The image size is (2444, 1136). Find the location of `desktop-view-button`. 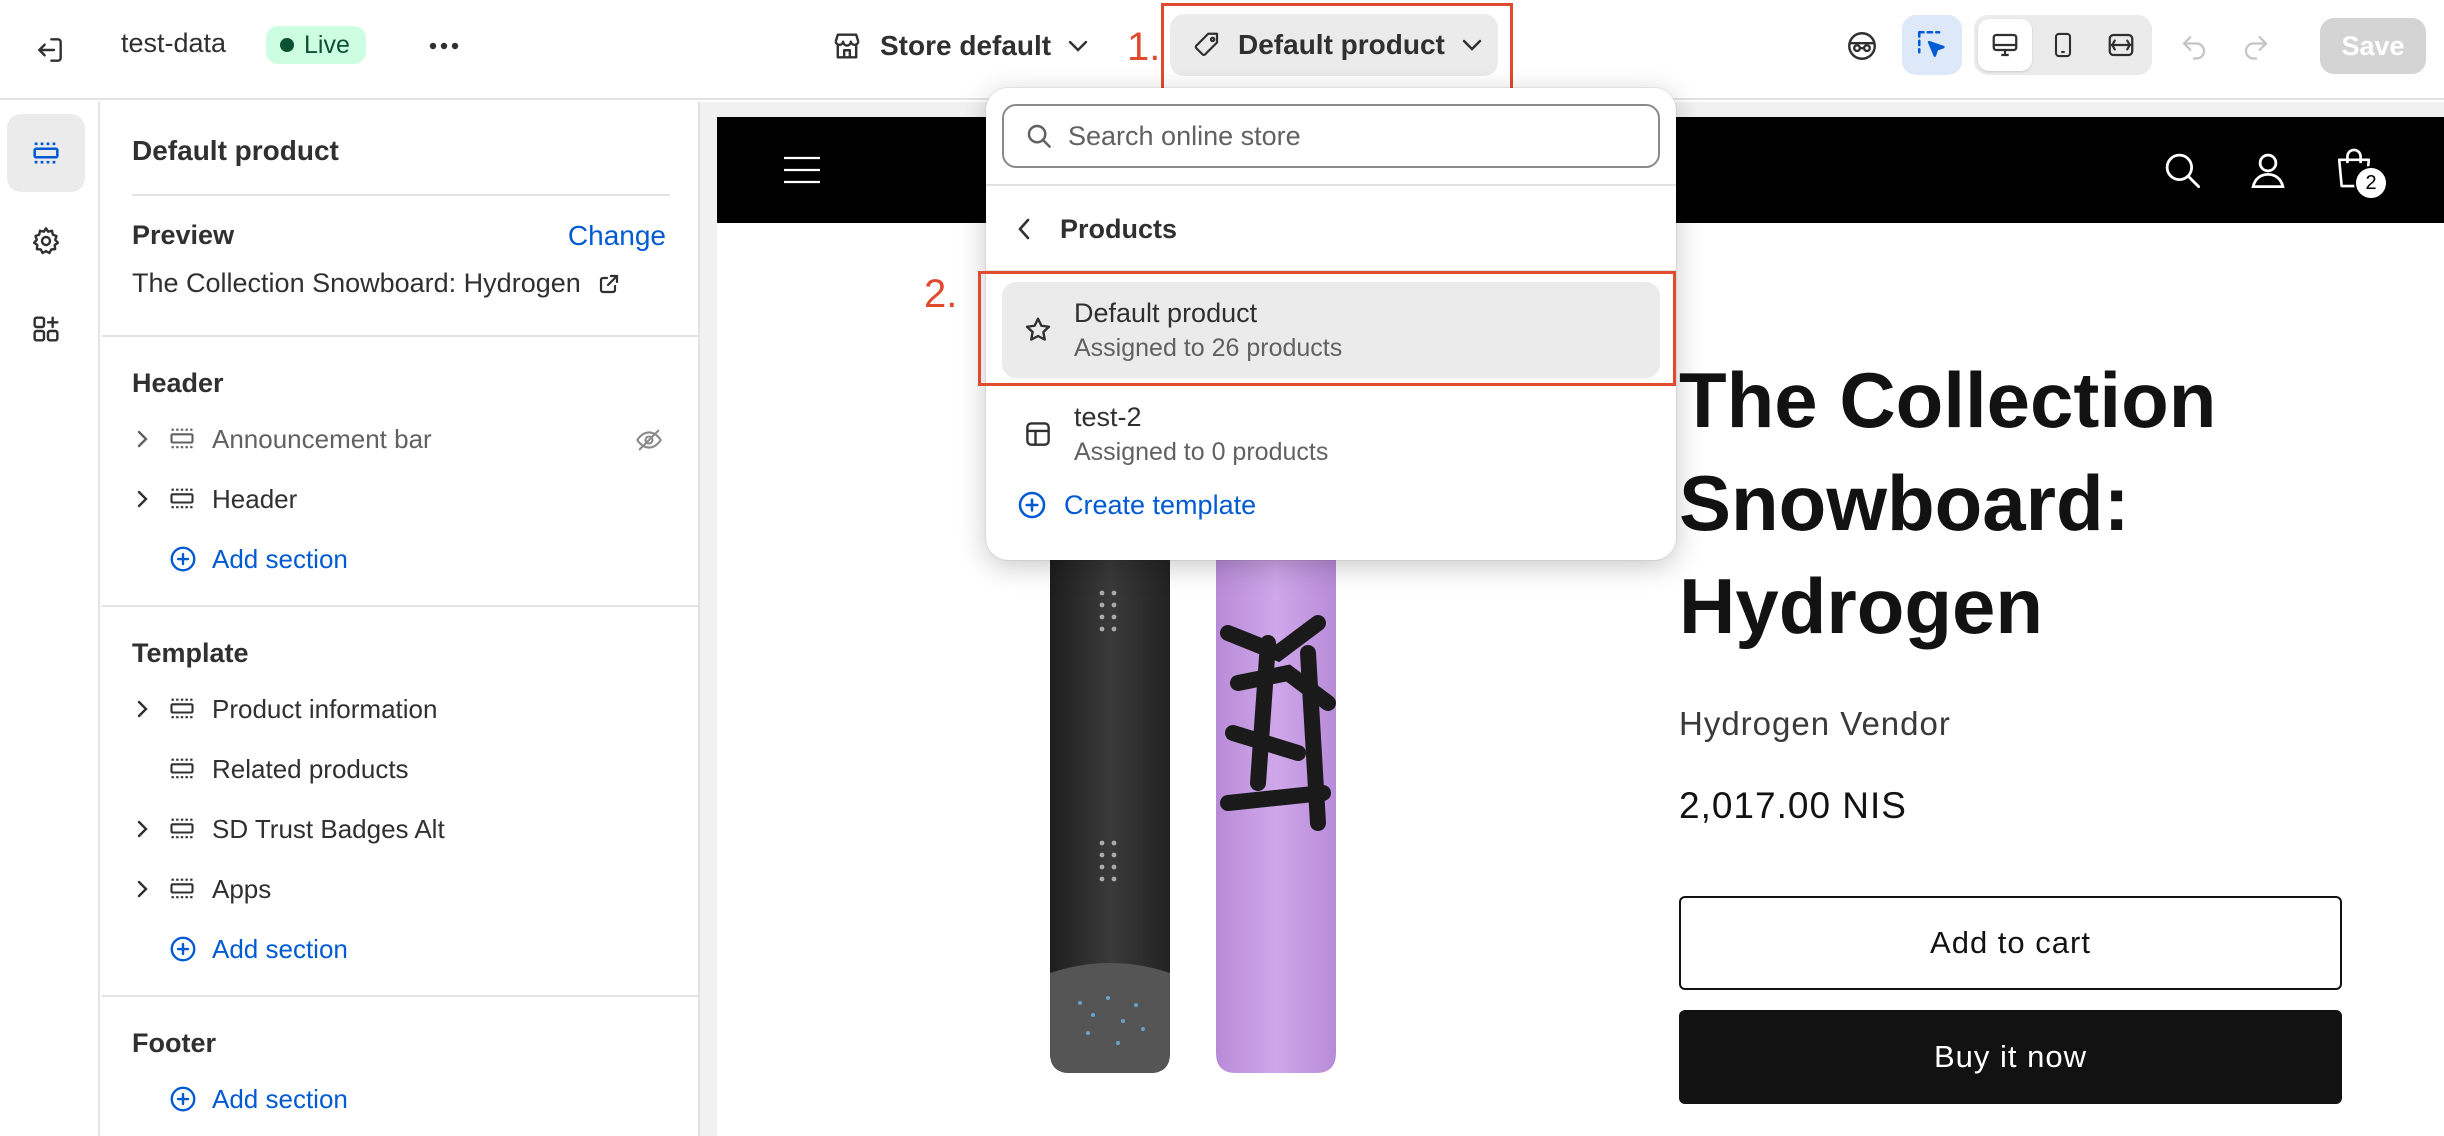

desktop-view-button is located at coordinates (2005, 45).